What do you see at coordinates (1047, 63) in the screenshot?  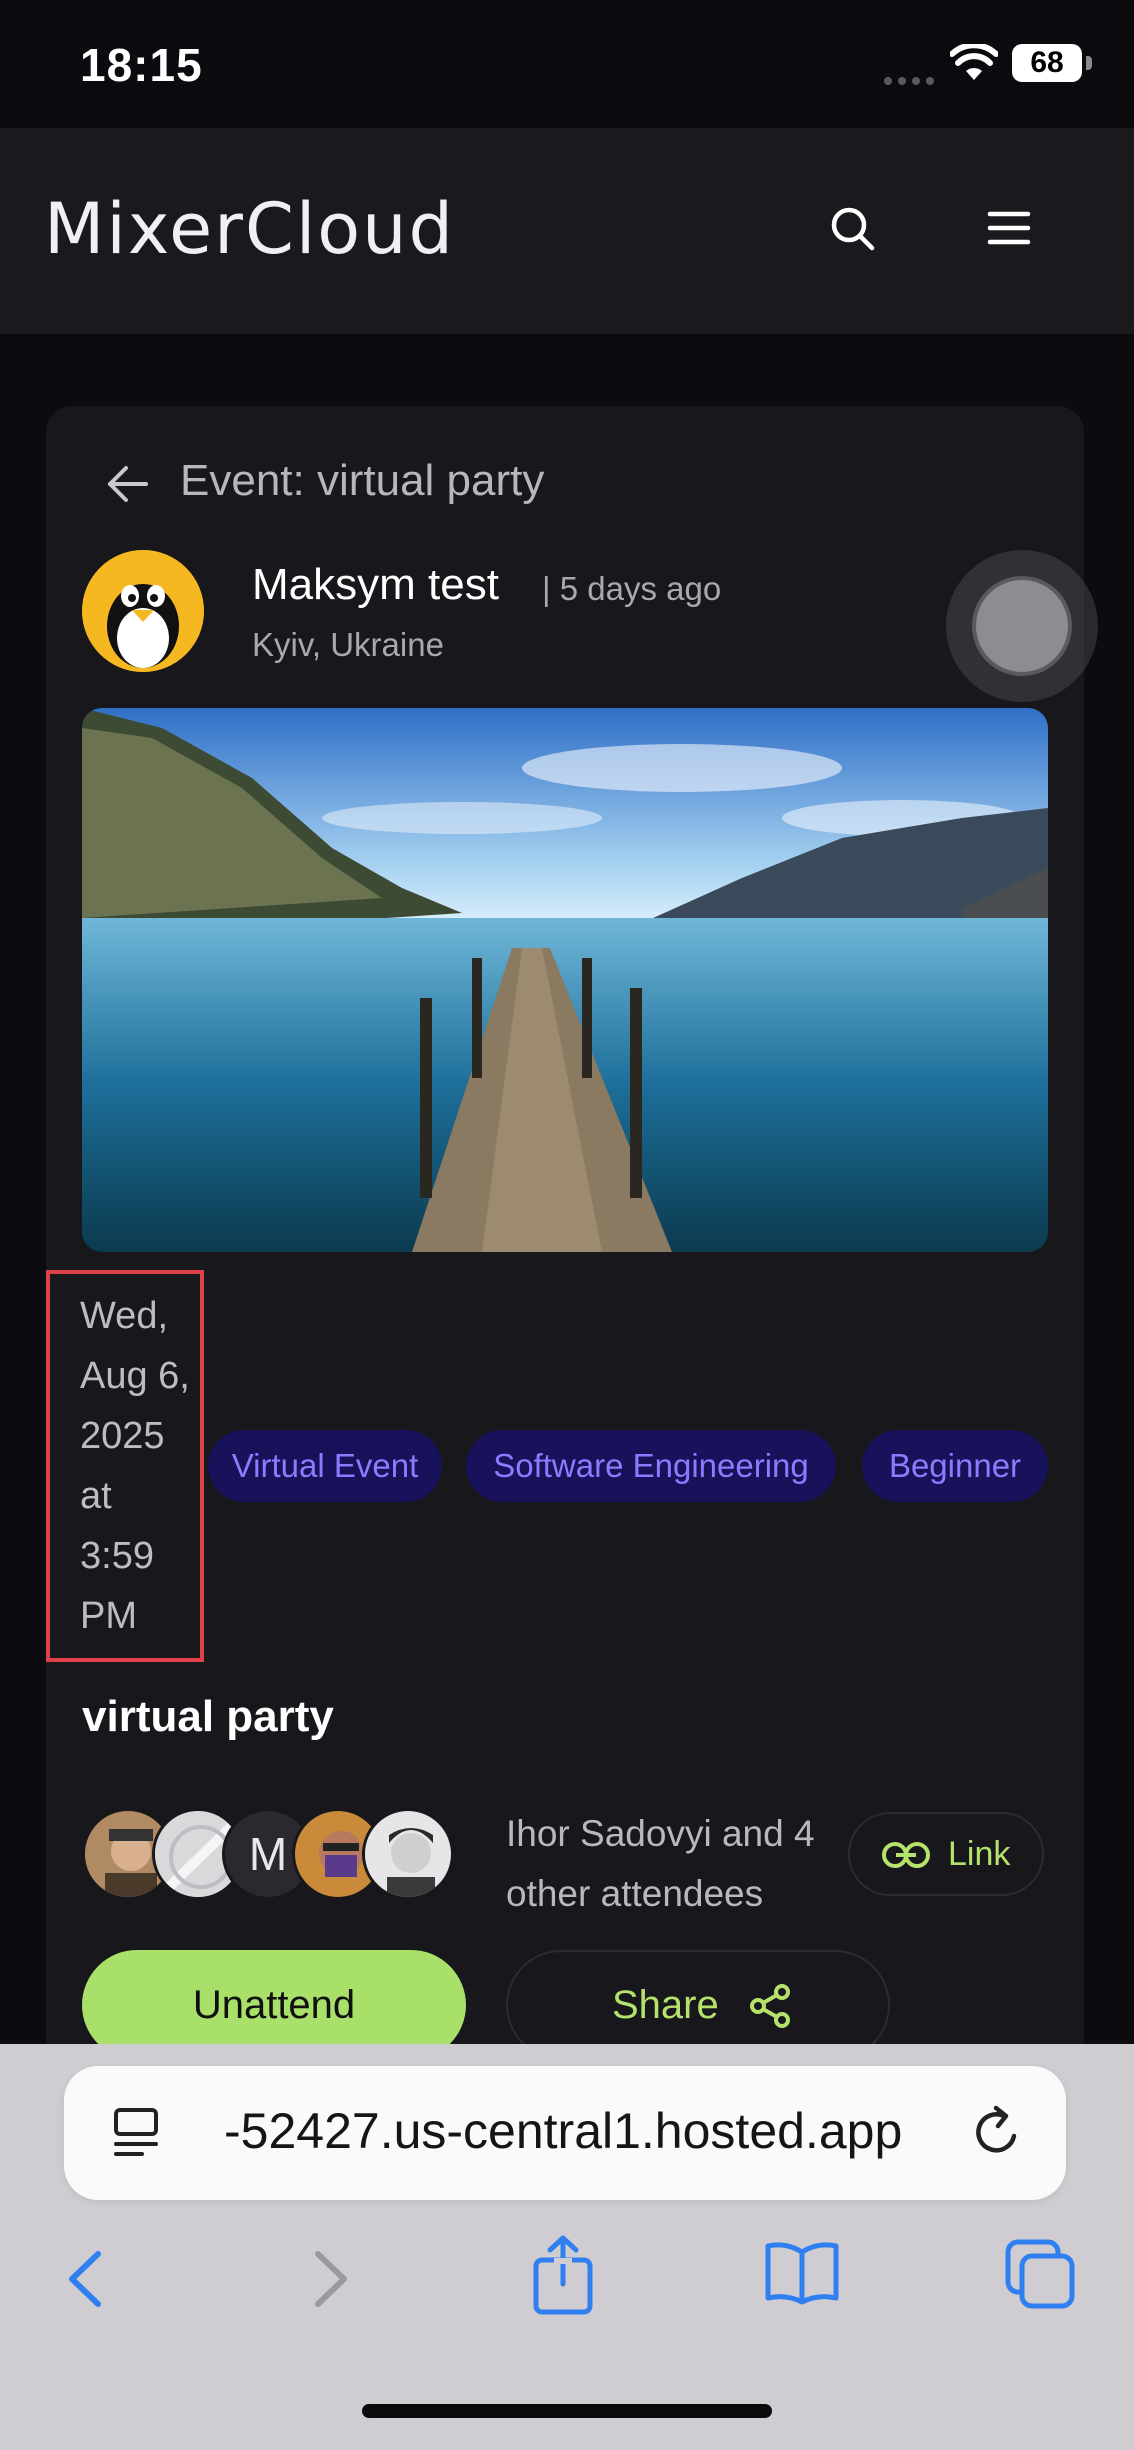 I see `battery-indicator: 68` at bounding box center [1047, 63].